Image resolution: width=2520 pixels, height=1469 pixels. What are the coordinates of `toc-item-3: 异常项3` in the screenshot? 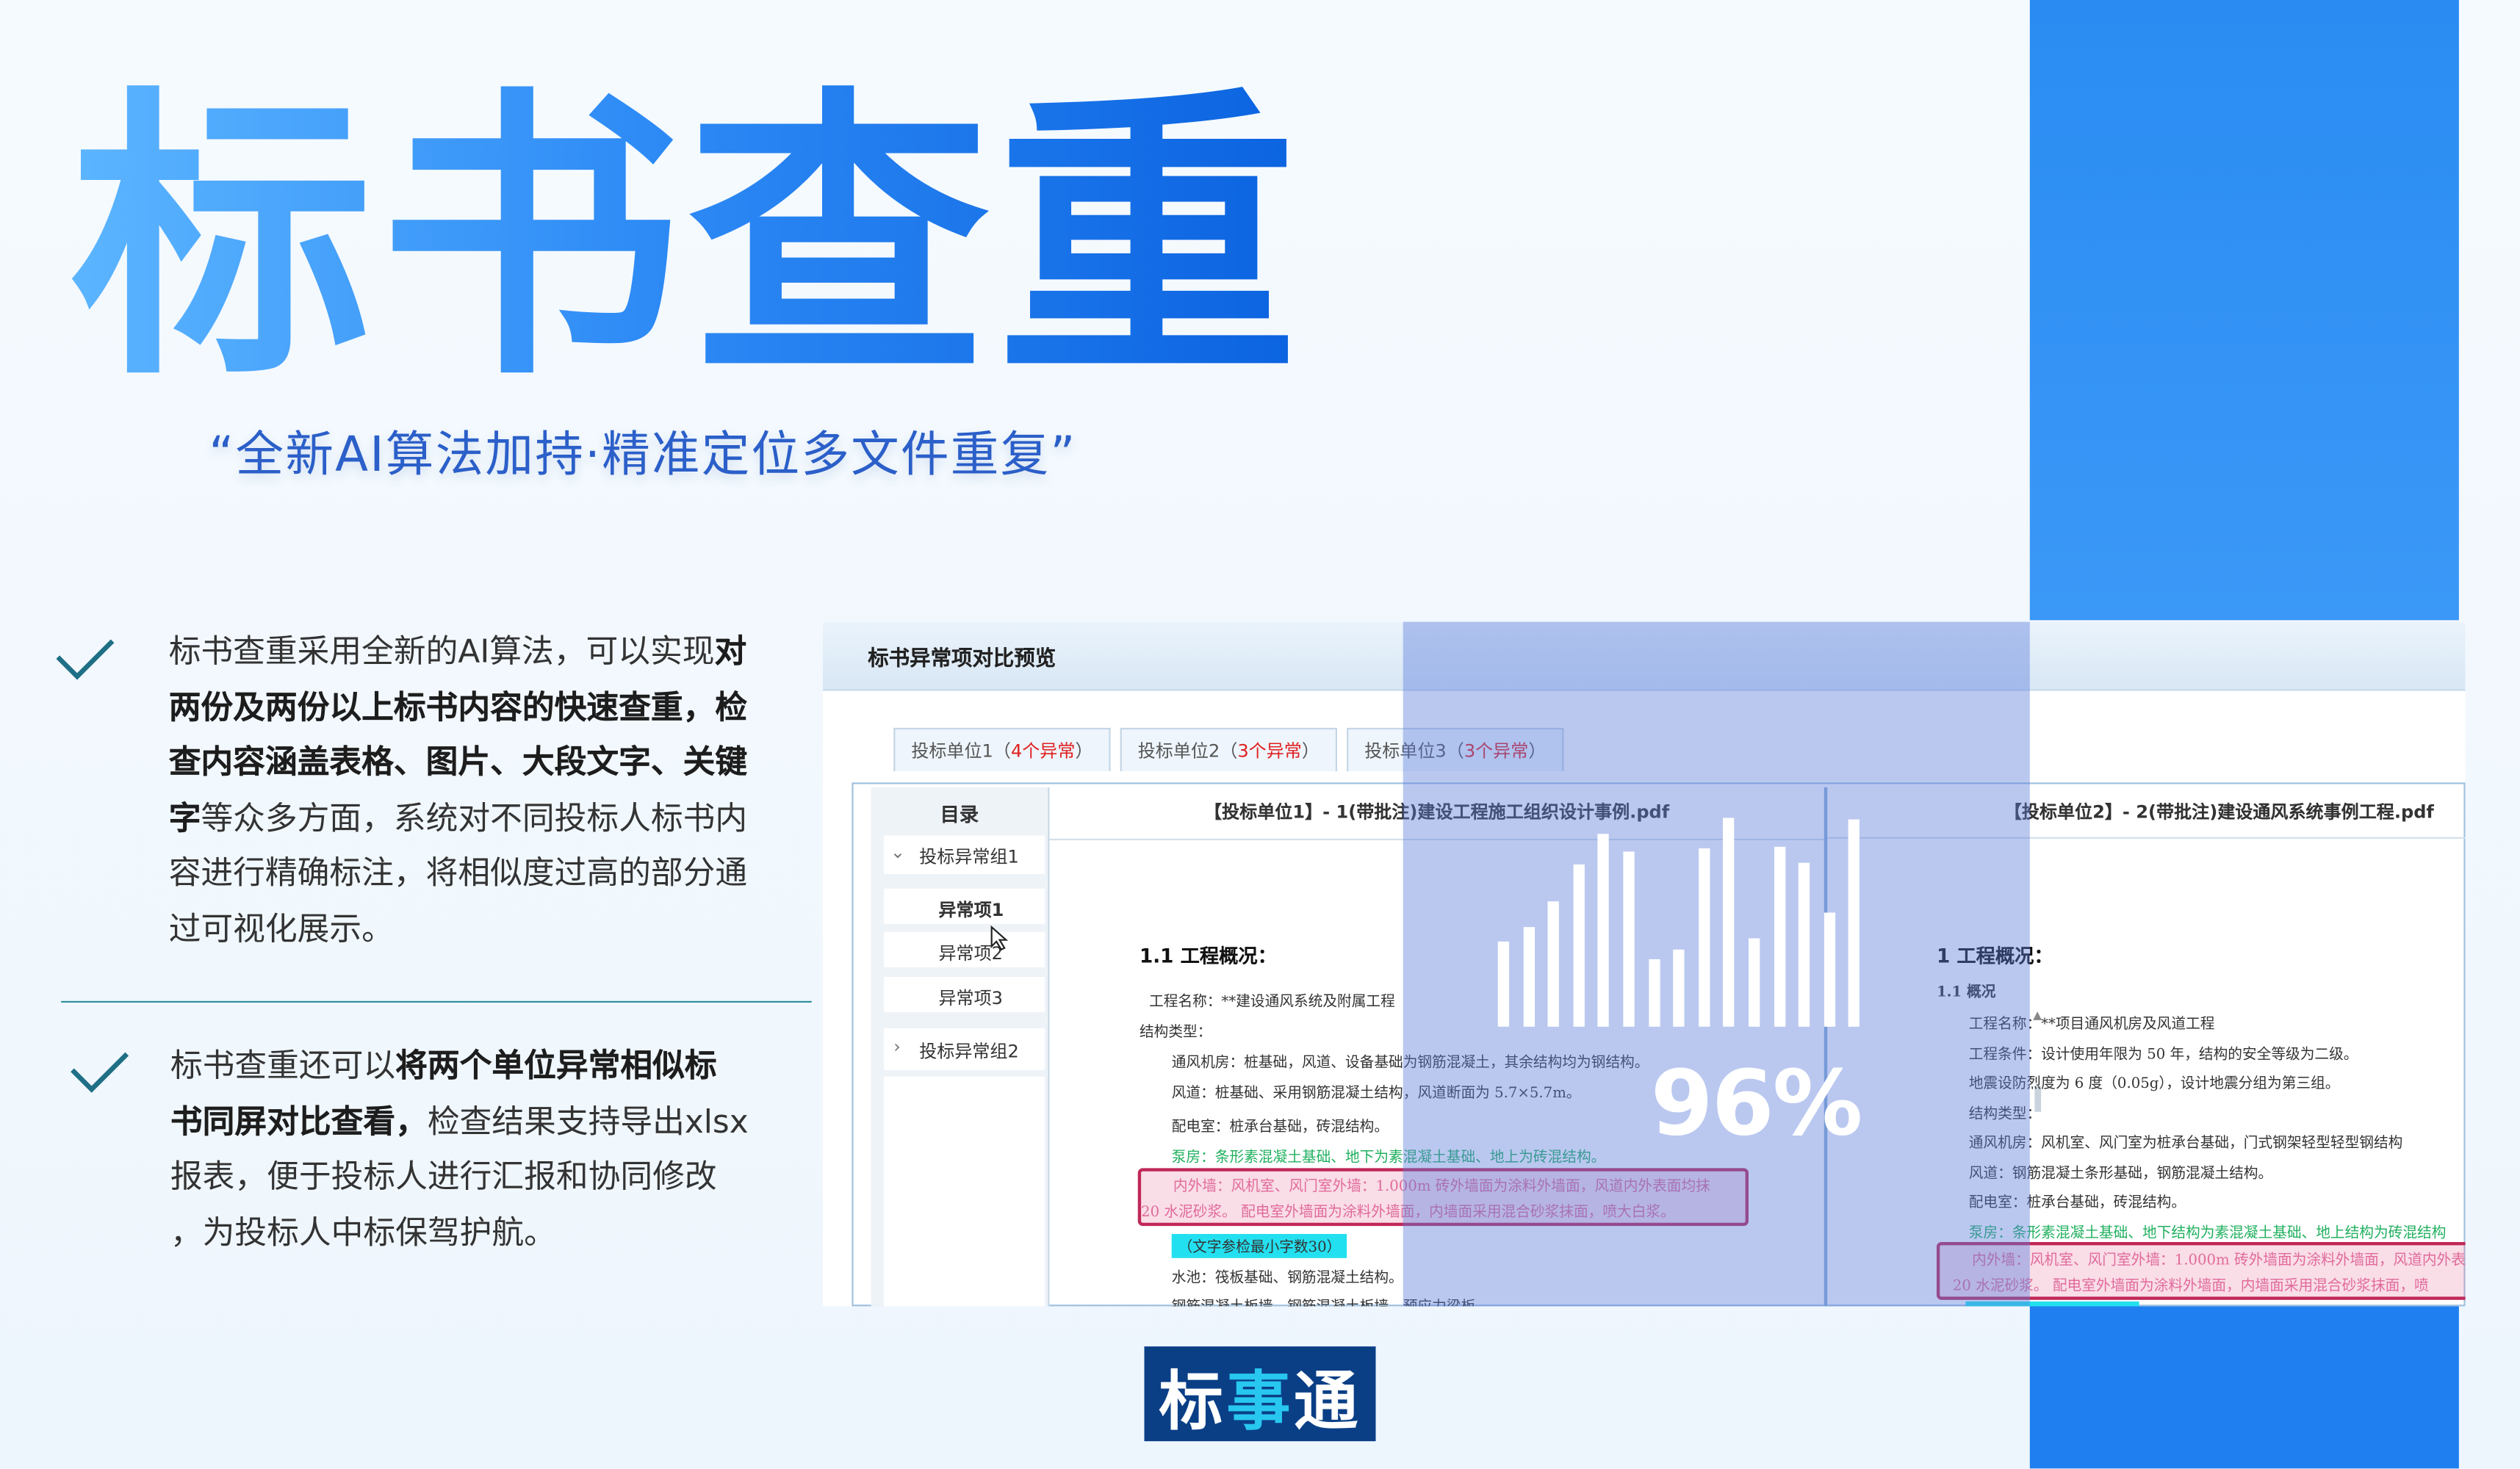 It's located at (965, 995).